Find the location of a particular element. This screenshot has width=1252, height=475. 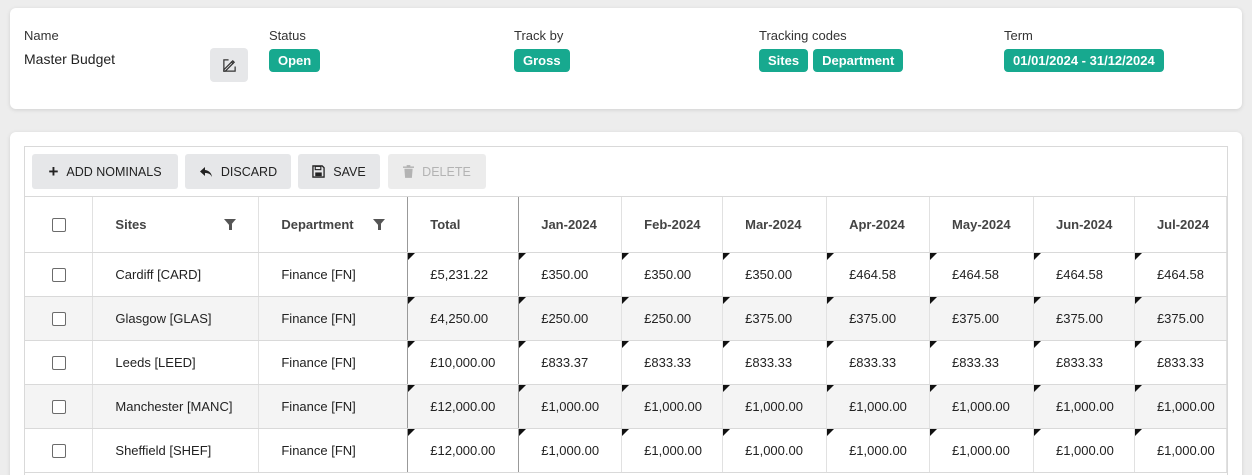

total-cell: £5,231.22 is located at coordinates (463, 274).